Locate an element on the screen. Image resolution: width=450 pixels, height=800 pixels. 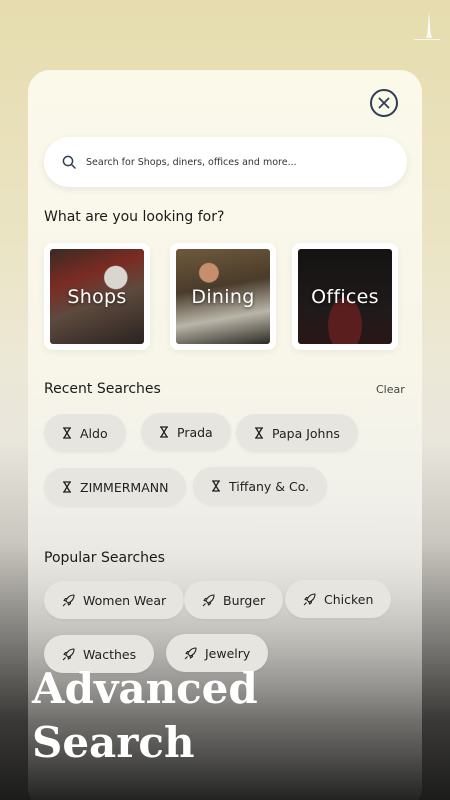
recent-chip: Papa Johns is located at coordinates (297, 433).